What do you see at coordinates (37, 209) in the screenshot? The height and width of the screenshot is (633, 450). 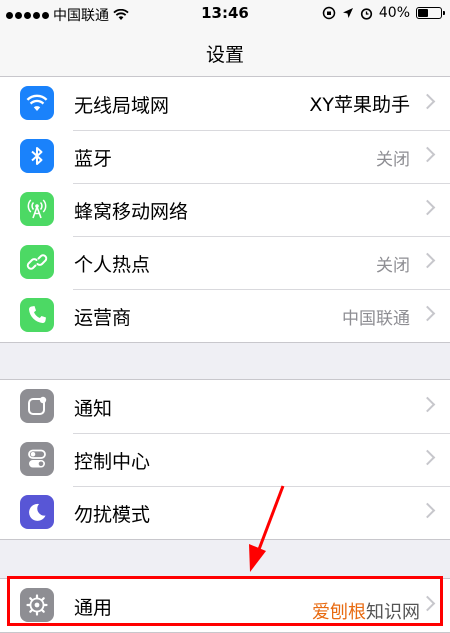 I see `cellular-antenna-icon` at bounding box center [37, 209].